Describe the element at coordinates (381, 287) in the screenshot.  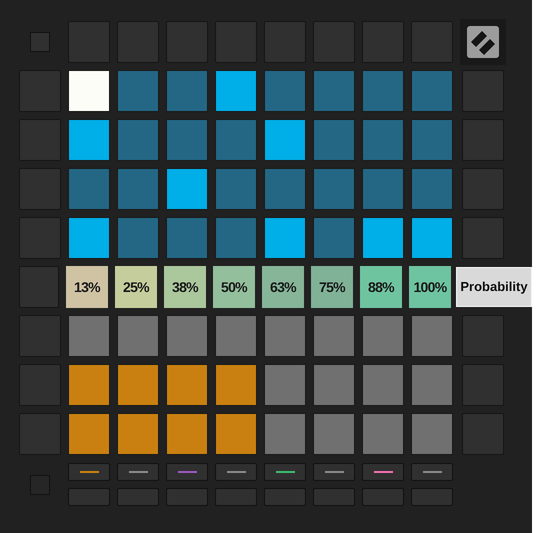
I see `probability-pad: 88%` at that location.